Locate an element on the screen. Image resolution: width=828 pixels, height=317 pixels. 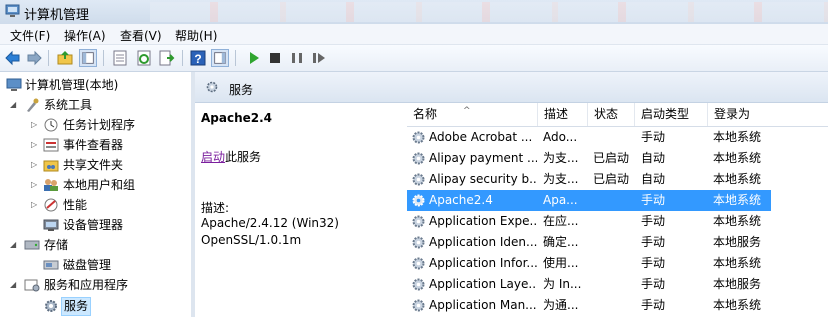
column-header-logon: 登录为 is located at coordinates (768, 114).